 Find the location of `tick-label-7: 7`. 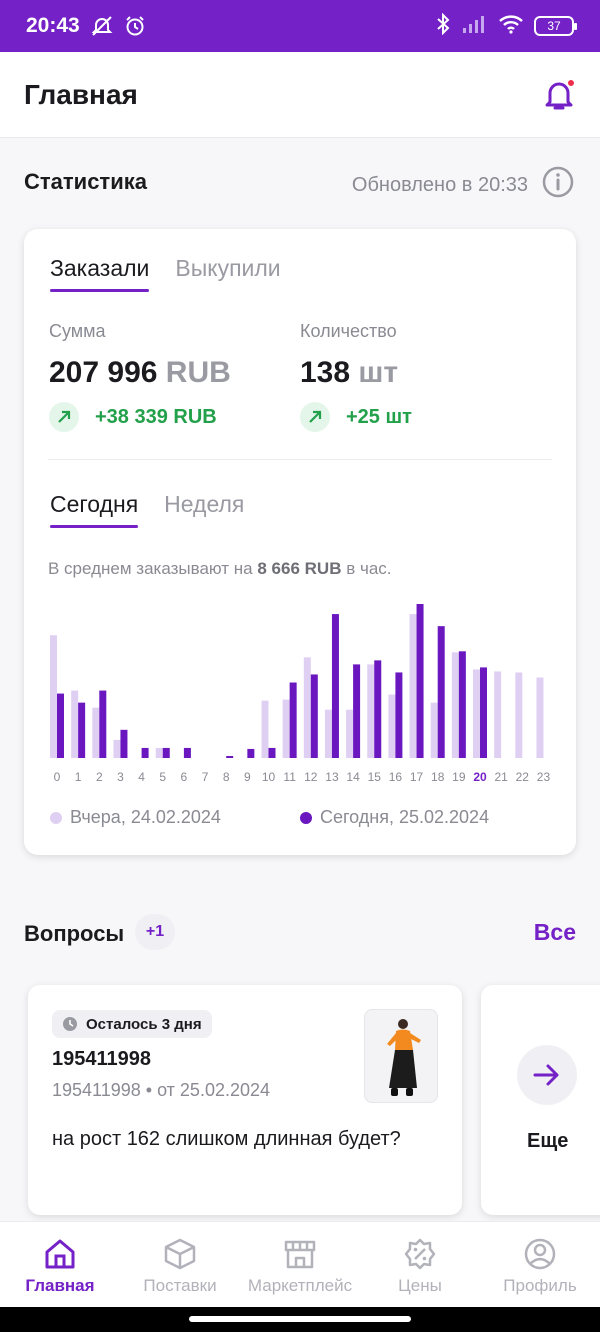

tick-label-7: 7 is located at coordinates (205, 777).